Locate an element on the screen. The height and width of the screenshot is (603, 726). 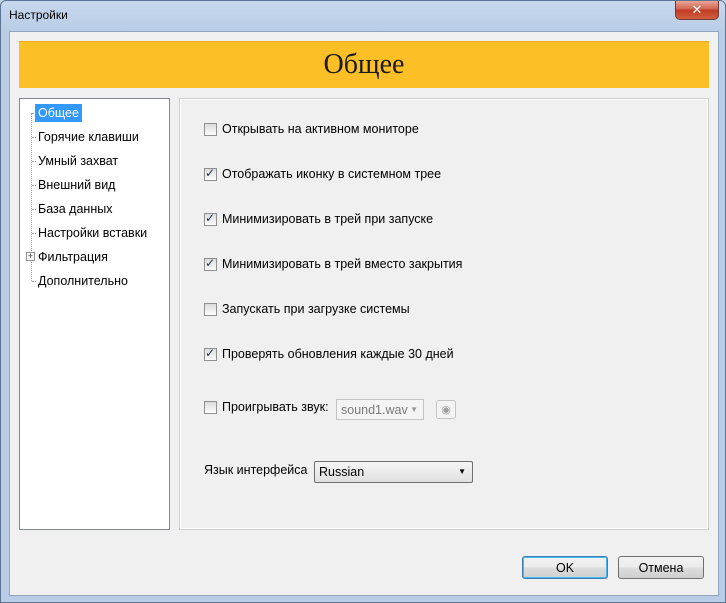
window-title: Настройки is located at coordinates (38, 15).